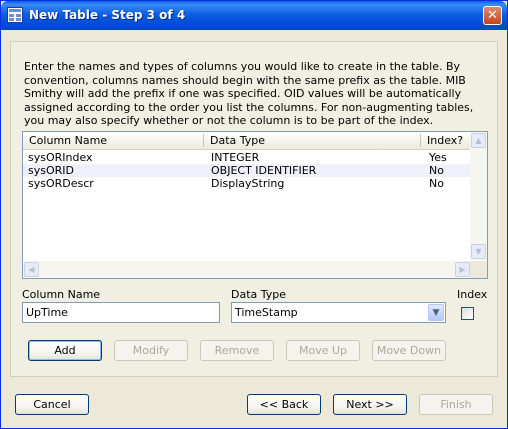 This screenshot has height=429, width=508. I want to click on index-checkbox, so click(467, 313).